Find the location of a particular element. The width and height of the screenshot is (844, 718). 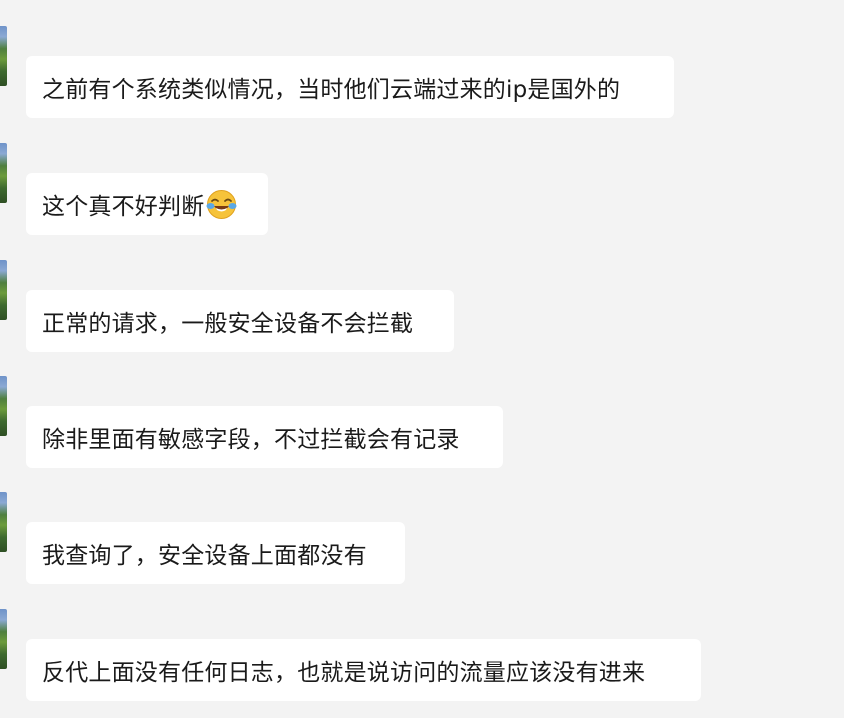

chat-message: 正常的请求，一般安全设备不会拦截 is located at coordinates (422, 307).